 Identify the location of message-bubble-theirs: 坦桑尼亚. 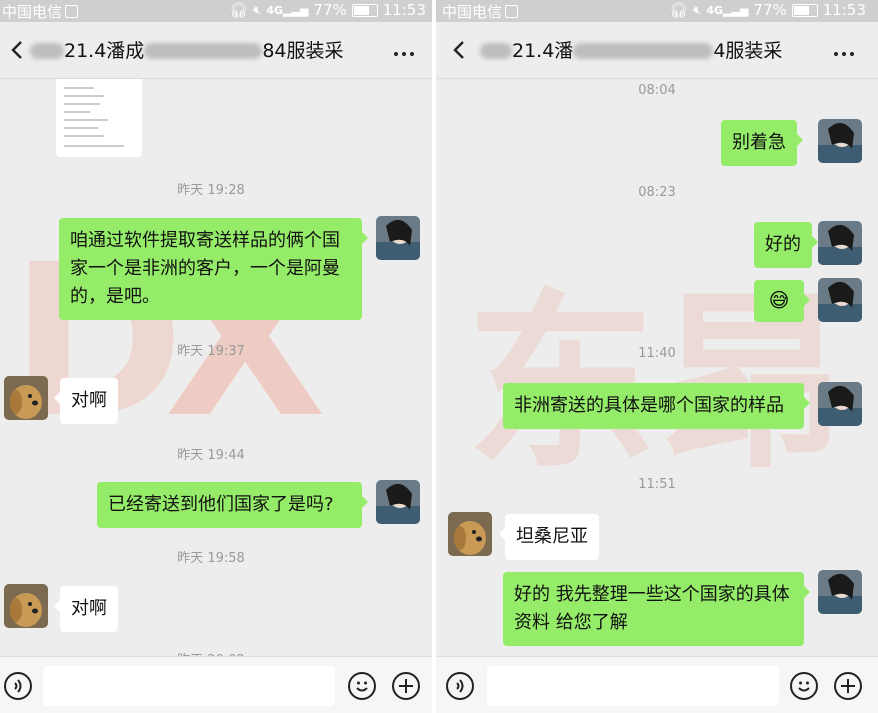
(549, 537).